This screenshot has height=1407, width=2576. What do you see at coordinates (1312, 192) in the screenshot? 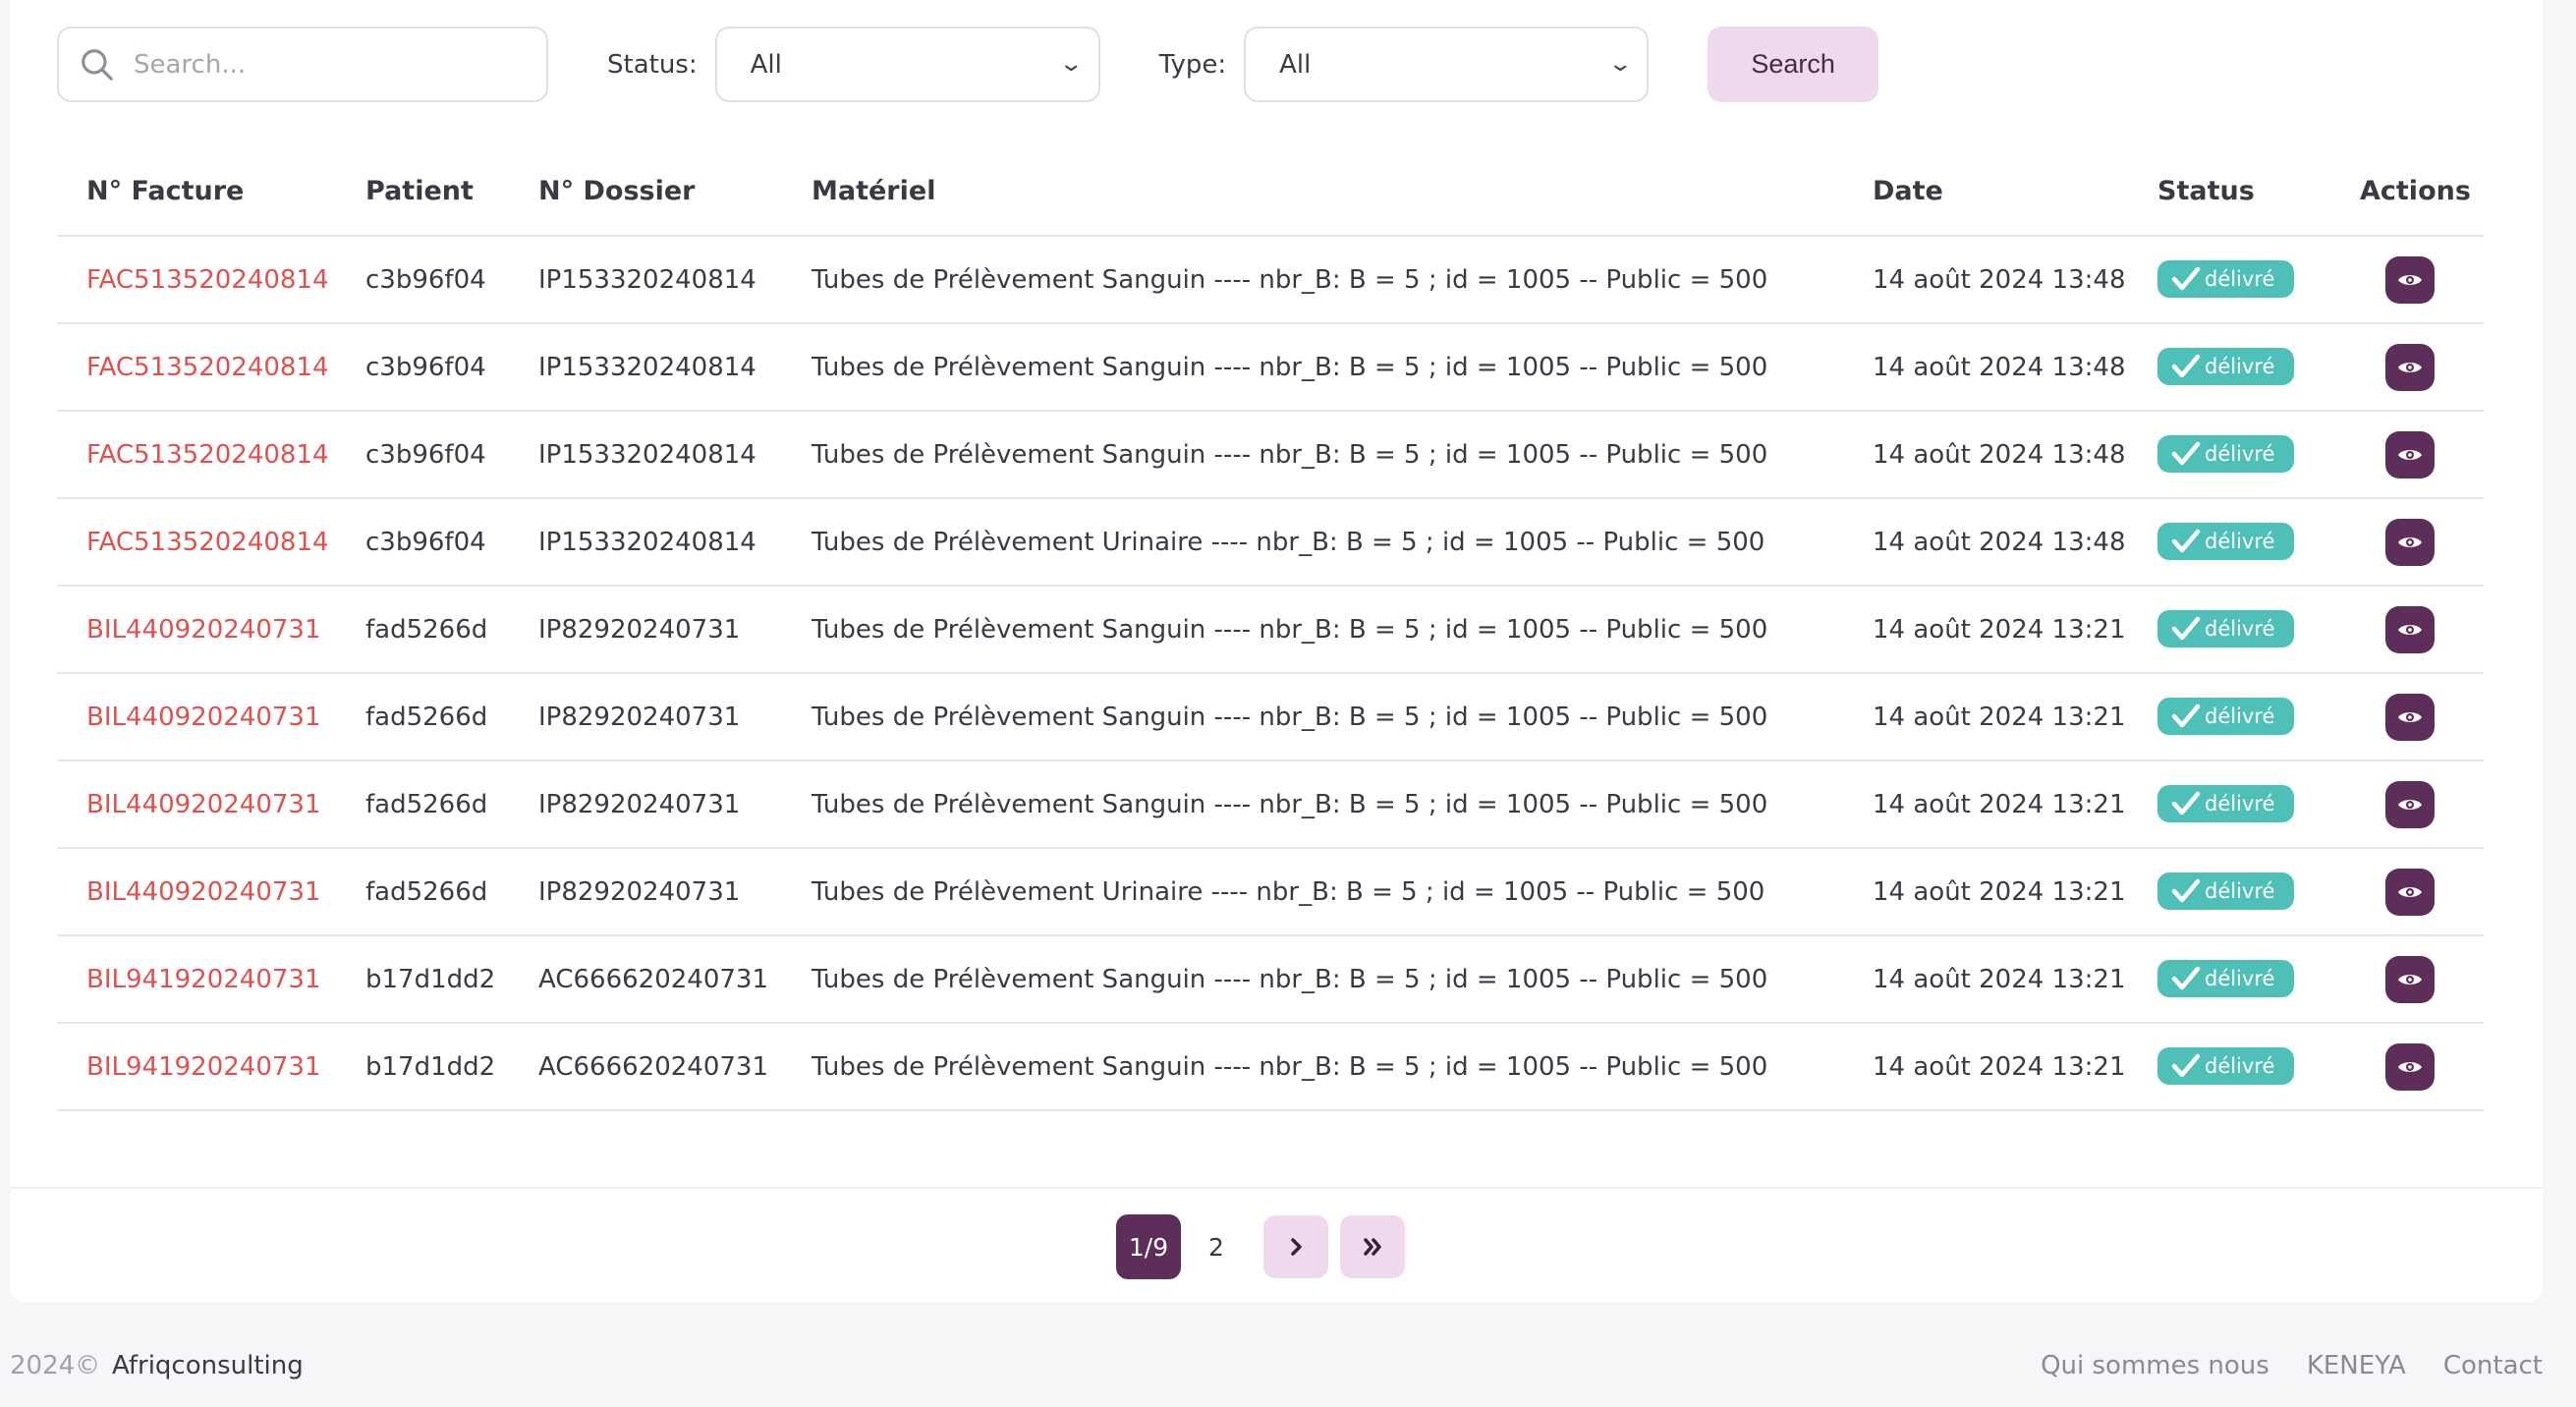
I see `header-materiel: Matériel` at bounding box center [1312, 192].